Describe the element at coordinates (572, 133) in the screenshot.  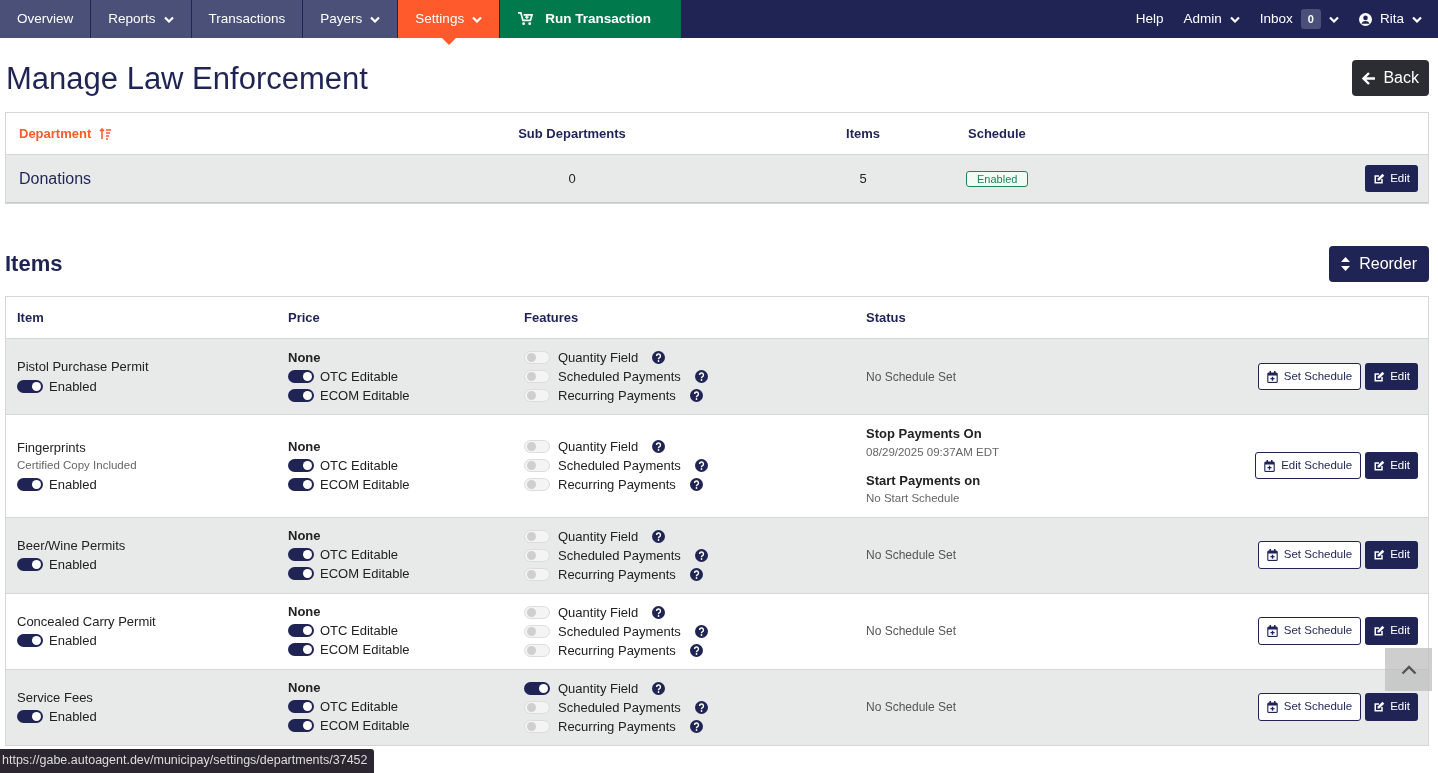
I see `column-header: Sub Departments` at that location.